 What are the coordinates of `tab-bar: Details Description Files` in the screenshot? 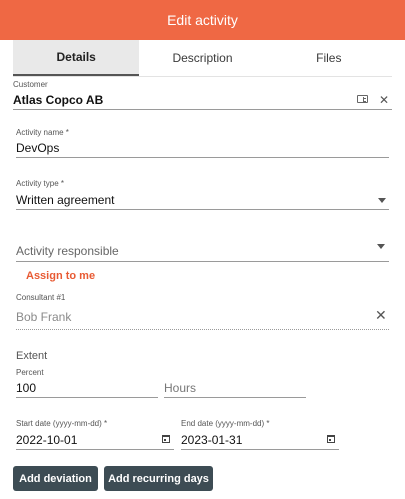 It's located at (202, 58).